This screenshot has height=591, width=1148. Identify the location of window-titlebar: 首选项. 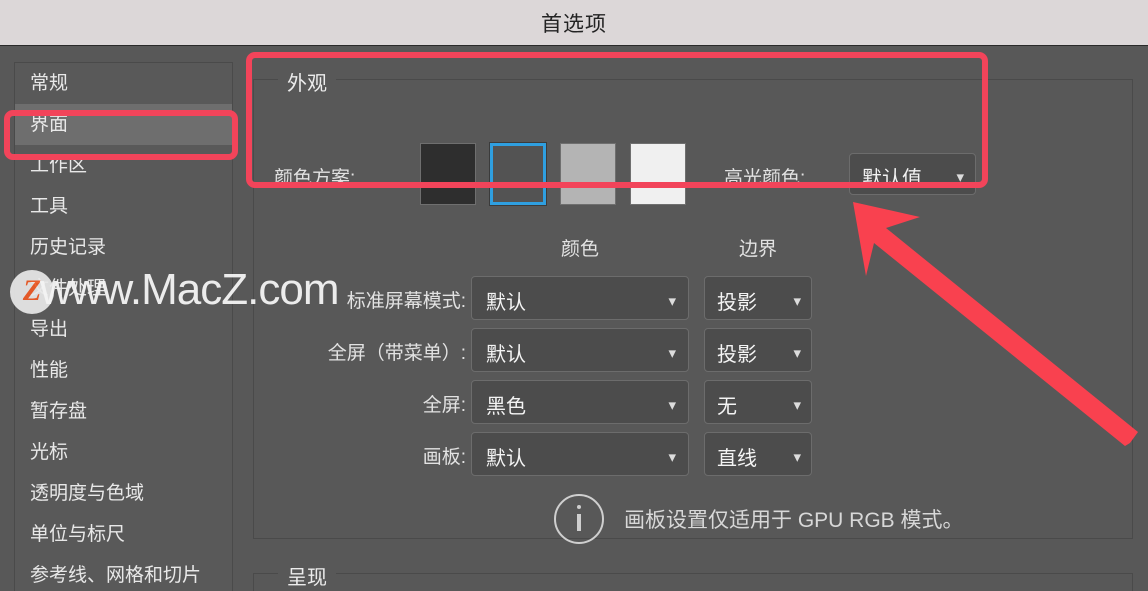
(574, 23).